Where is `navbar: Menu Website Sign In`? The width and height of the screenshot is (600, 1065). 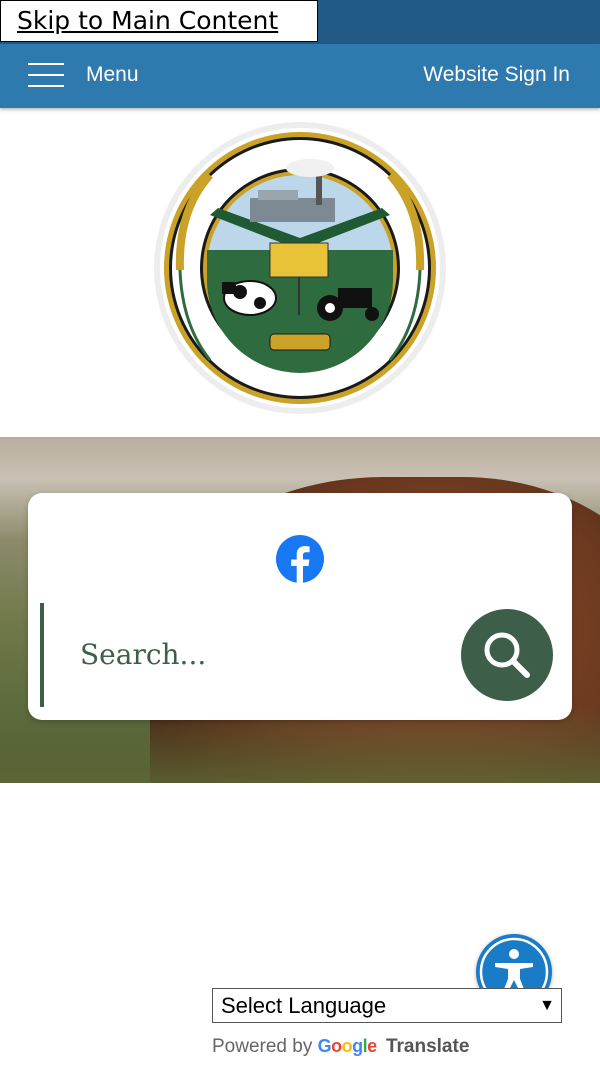
navbar: Menu Website Sign In is located at coordinates (300, 76).